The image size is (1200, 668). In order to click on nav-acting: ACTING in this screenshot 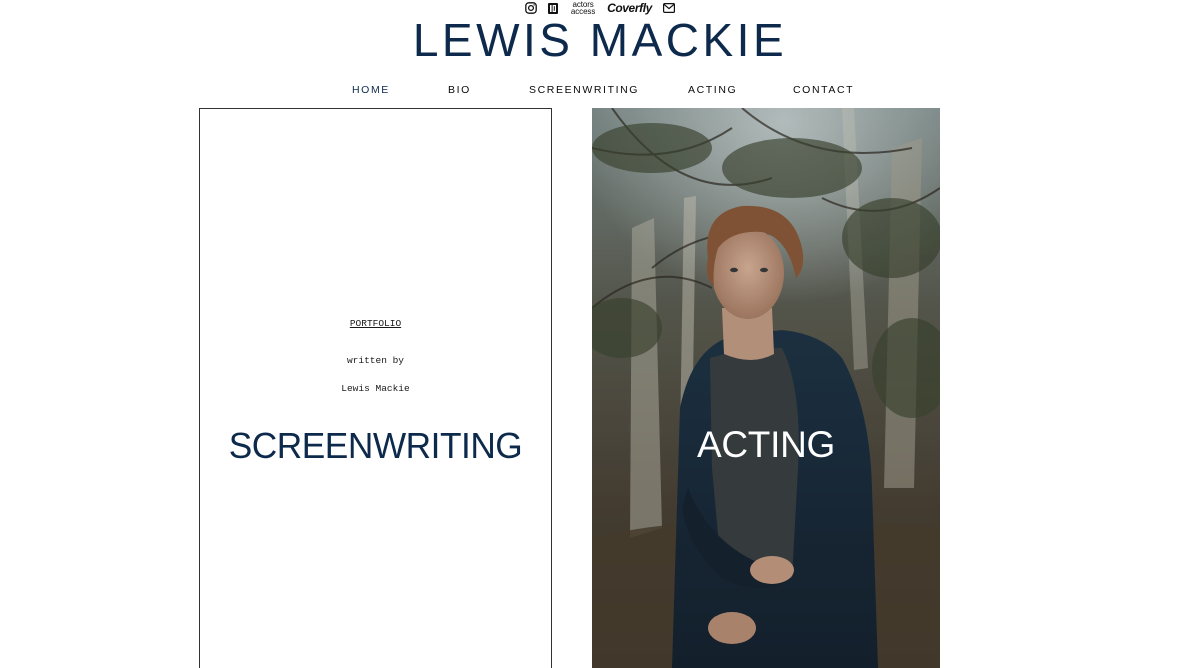, I will do `click(712, 90)`.